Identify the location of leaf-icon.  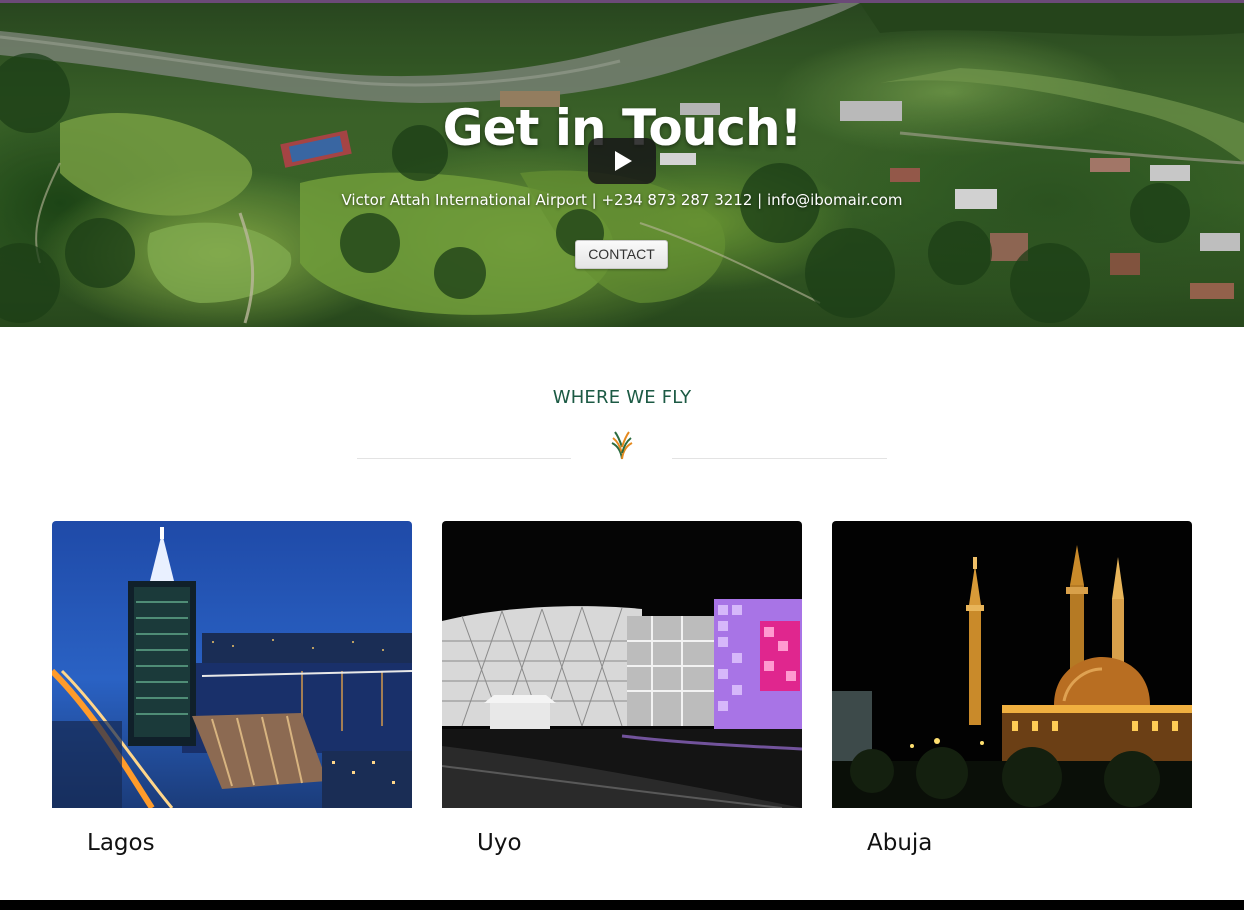
(622, 445).